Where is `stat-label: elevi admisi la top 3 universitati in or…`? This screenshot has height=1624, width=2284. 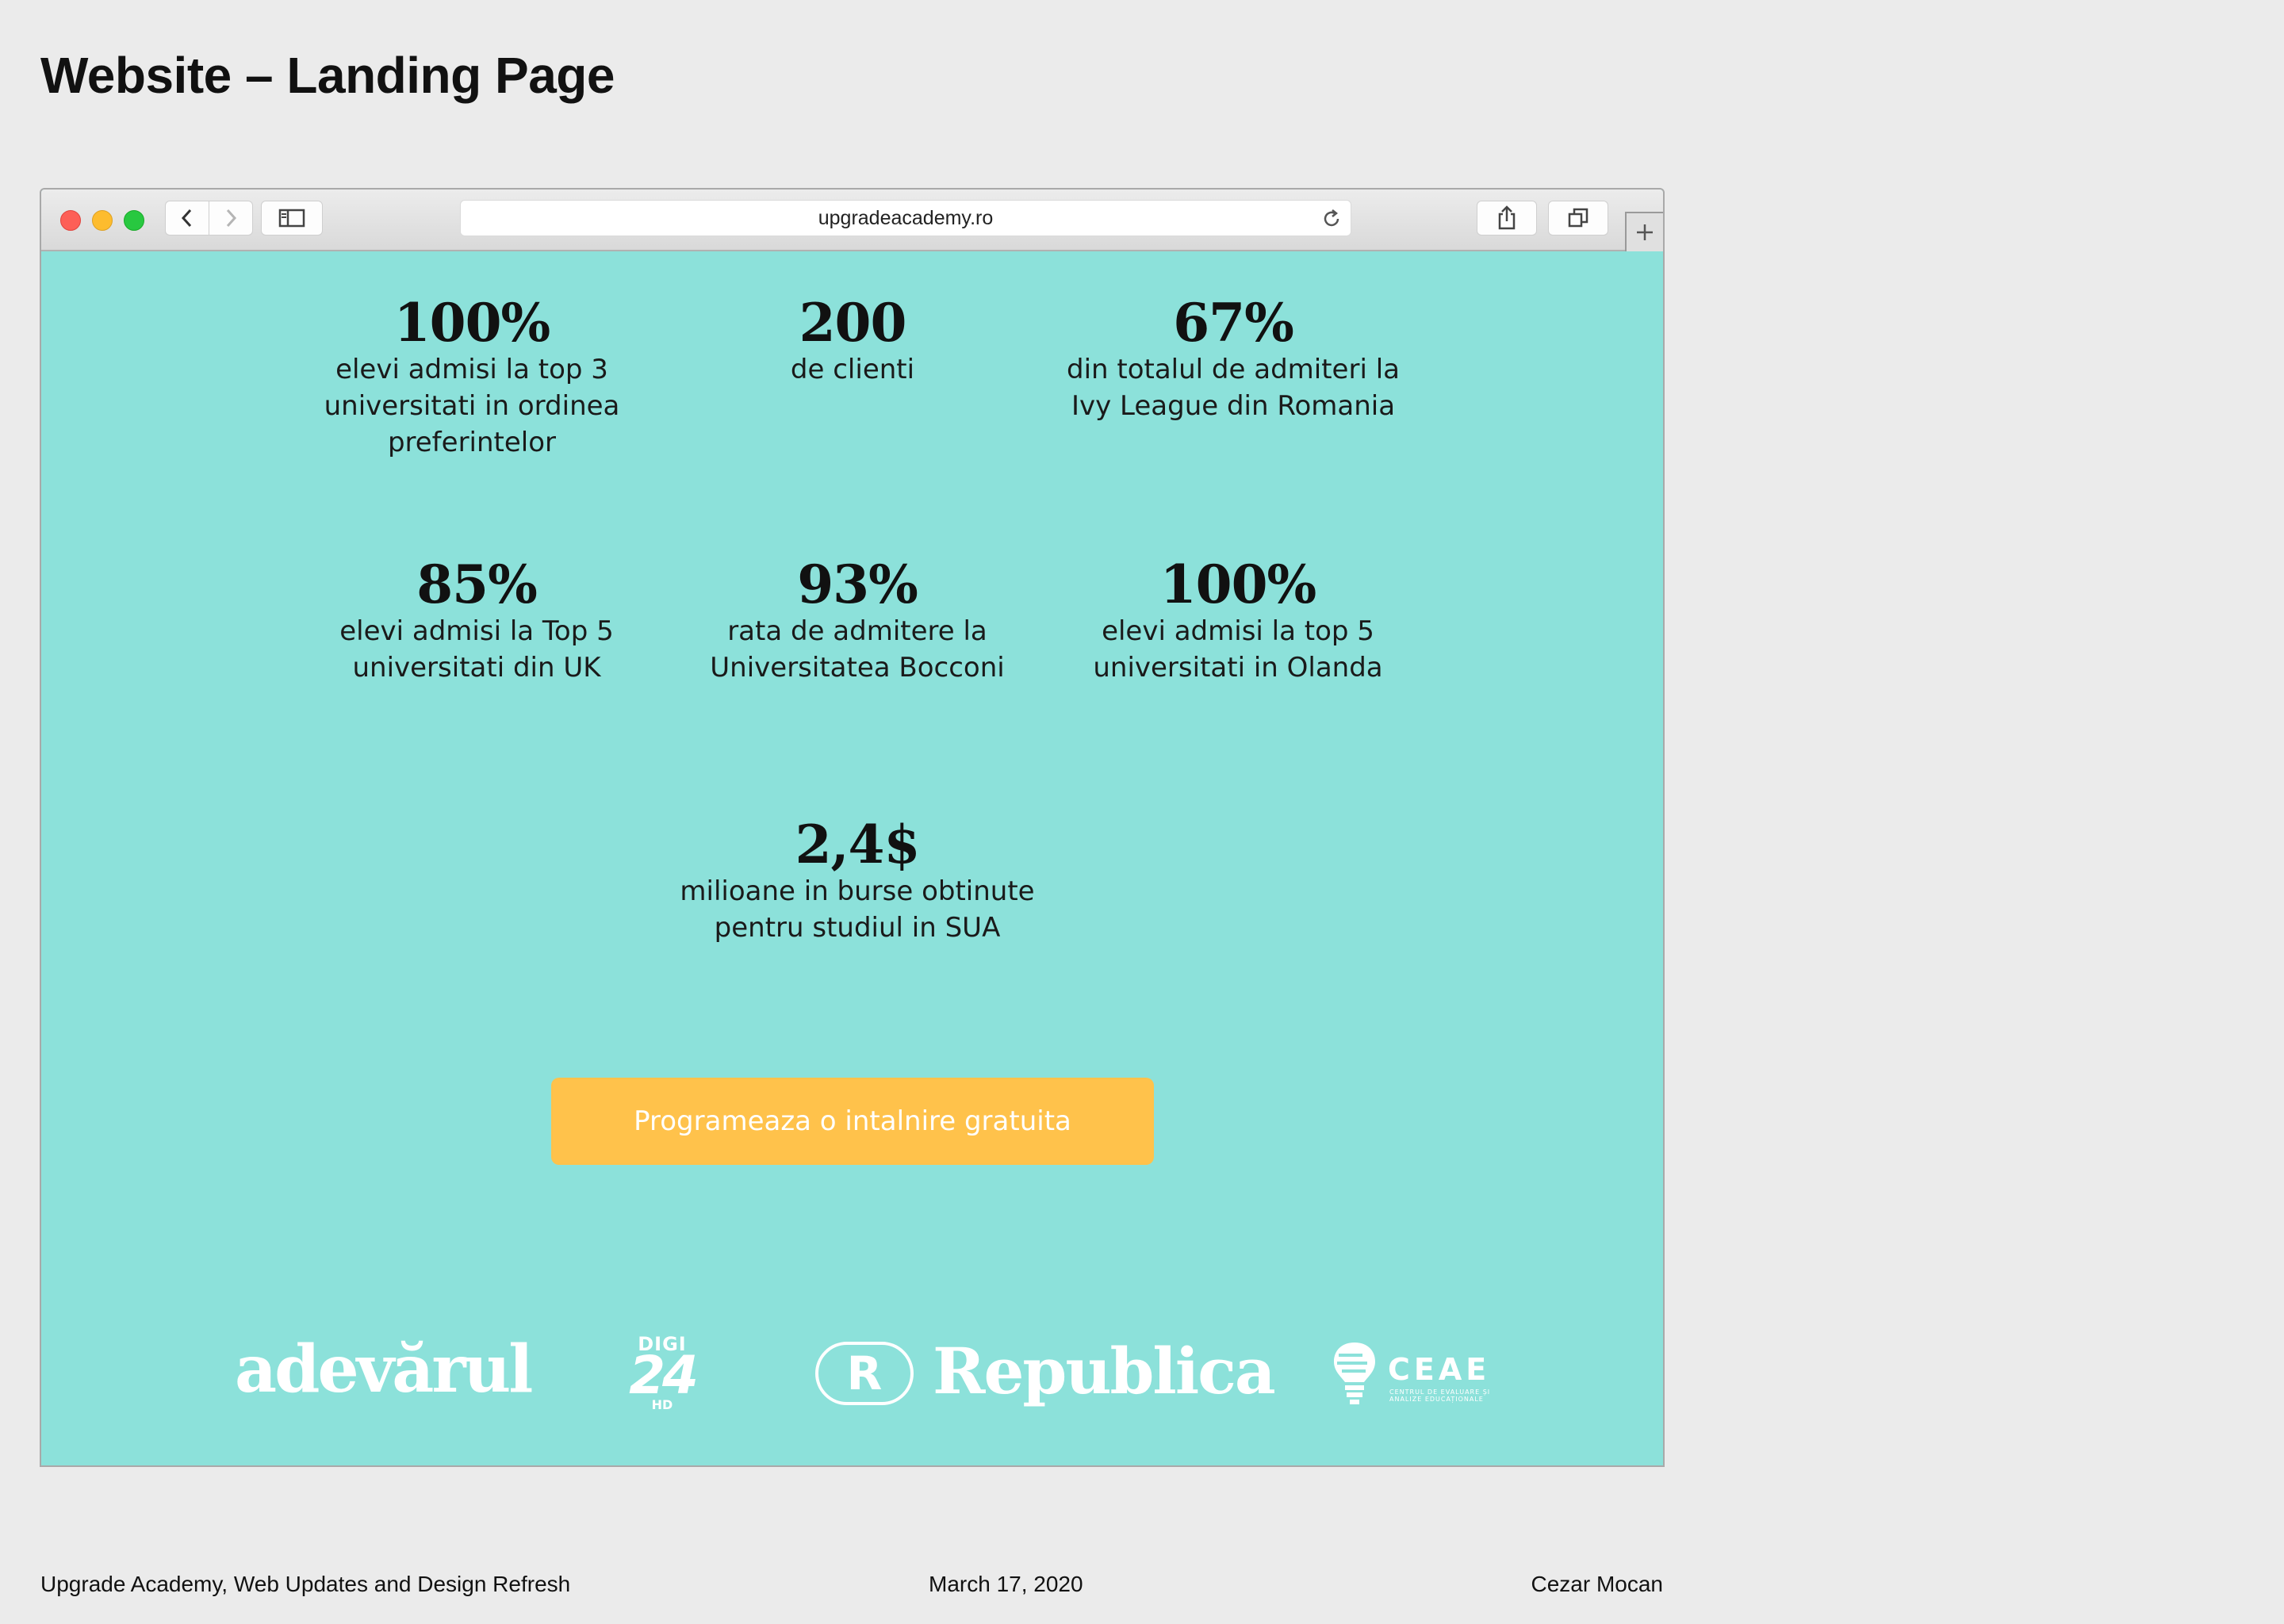
stat-label: elevi admisi la top 3 universitati in or… is located at coordinates (472, 406).